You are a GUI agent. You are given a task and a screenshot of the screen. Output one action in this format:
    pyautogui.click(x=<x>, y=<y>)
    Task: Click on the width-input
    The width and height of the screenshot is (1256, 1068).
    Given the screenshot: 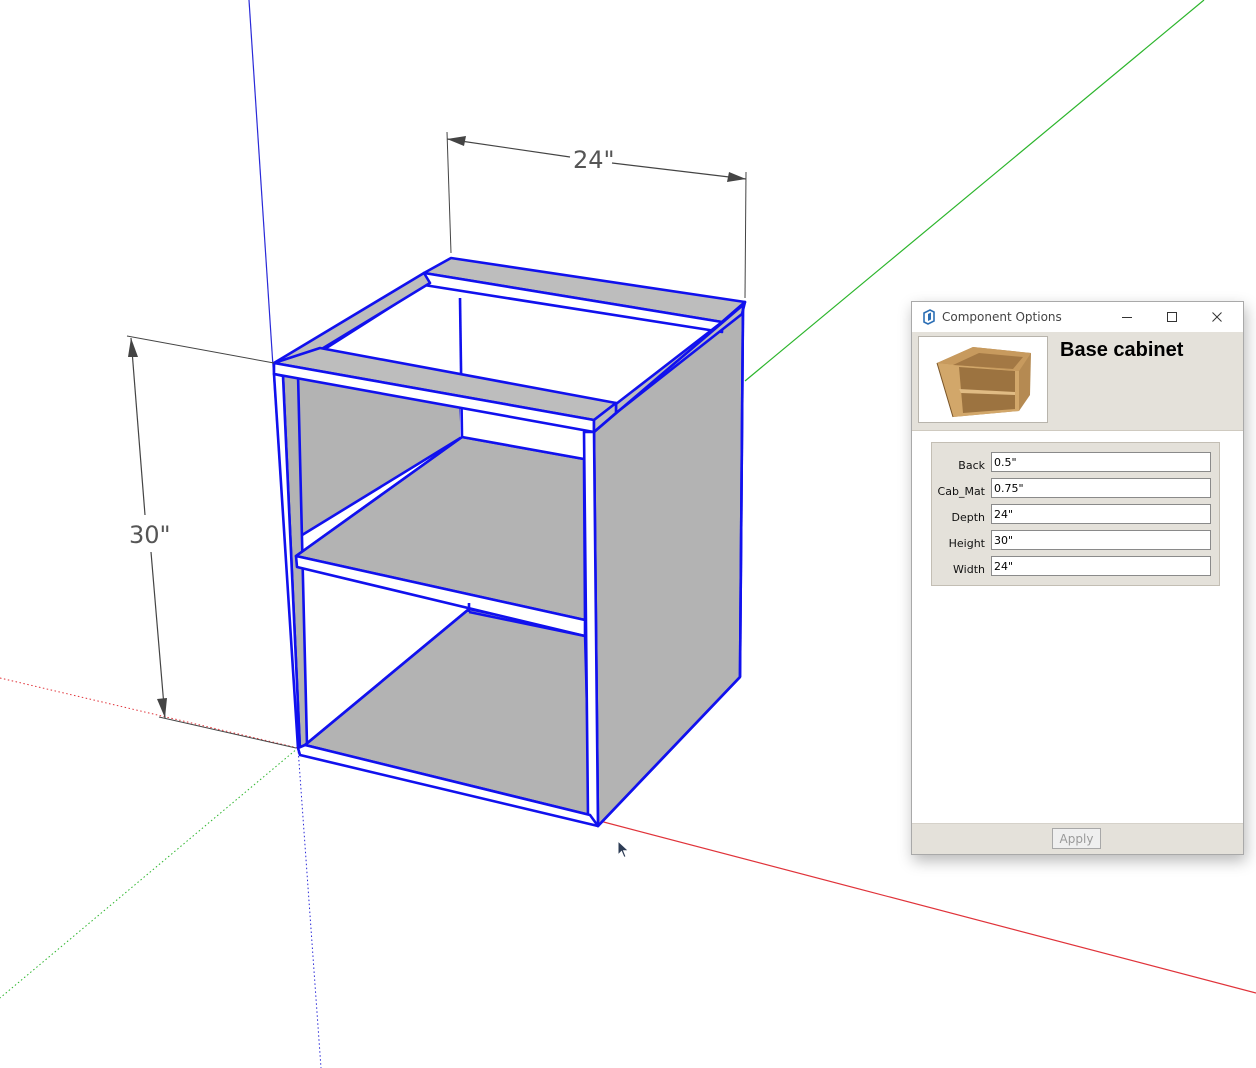 What is the action you would take?
    pyautogui.click(x=1101, y=566)
    